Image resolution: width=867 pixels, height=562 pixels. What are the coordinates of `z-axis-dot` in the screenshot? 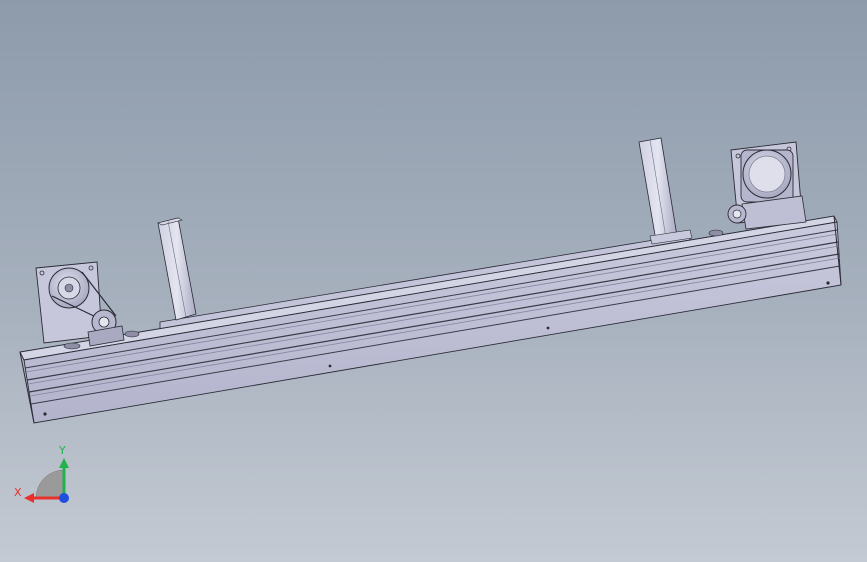 It's located at (64, 498).